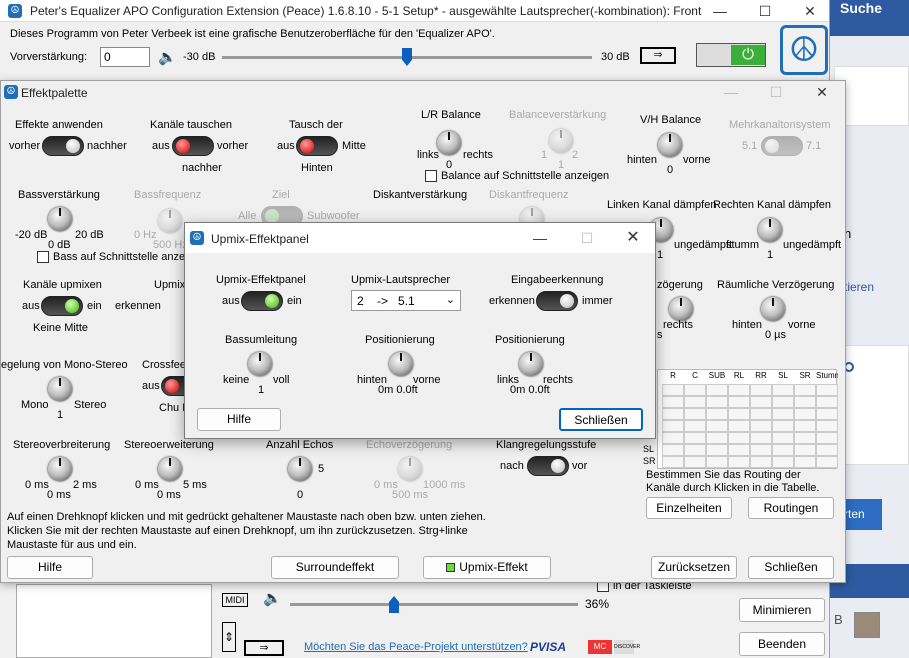 The image size is (909, 658). What do you see at coordinates (229, 637) in the screenshot?
I see `up-down-icon: ⇕` at bounding box center [229, 637].